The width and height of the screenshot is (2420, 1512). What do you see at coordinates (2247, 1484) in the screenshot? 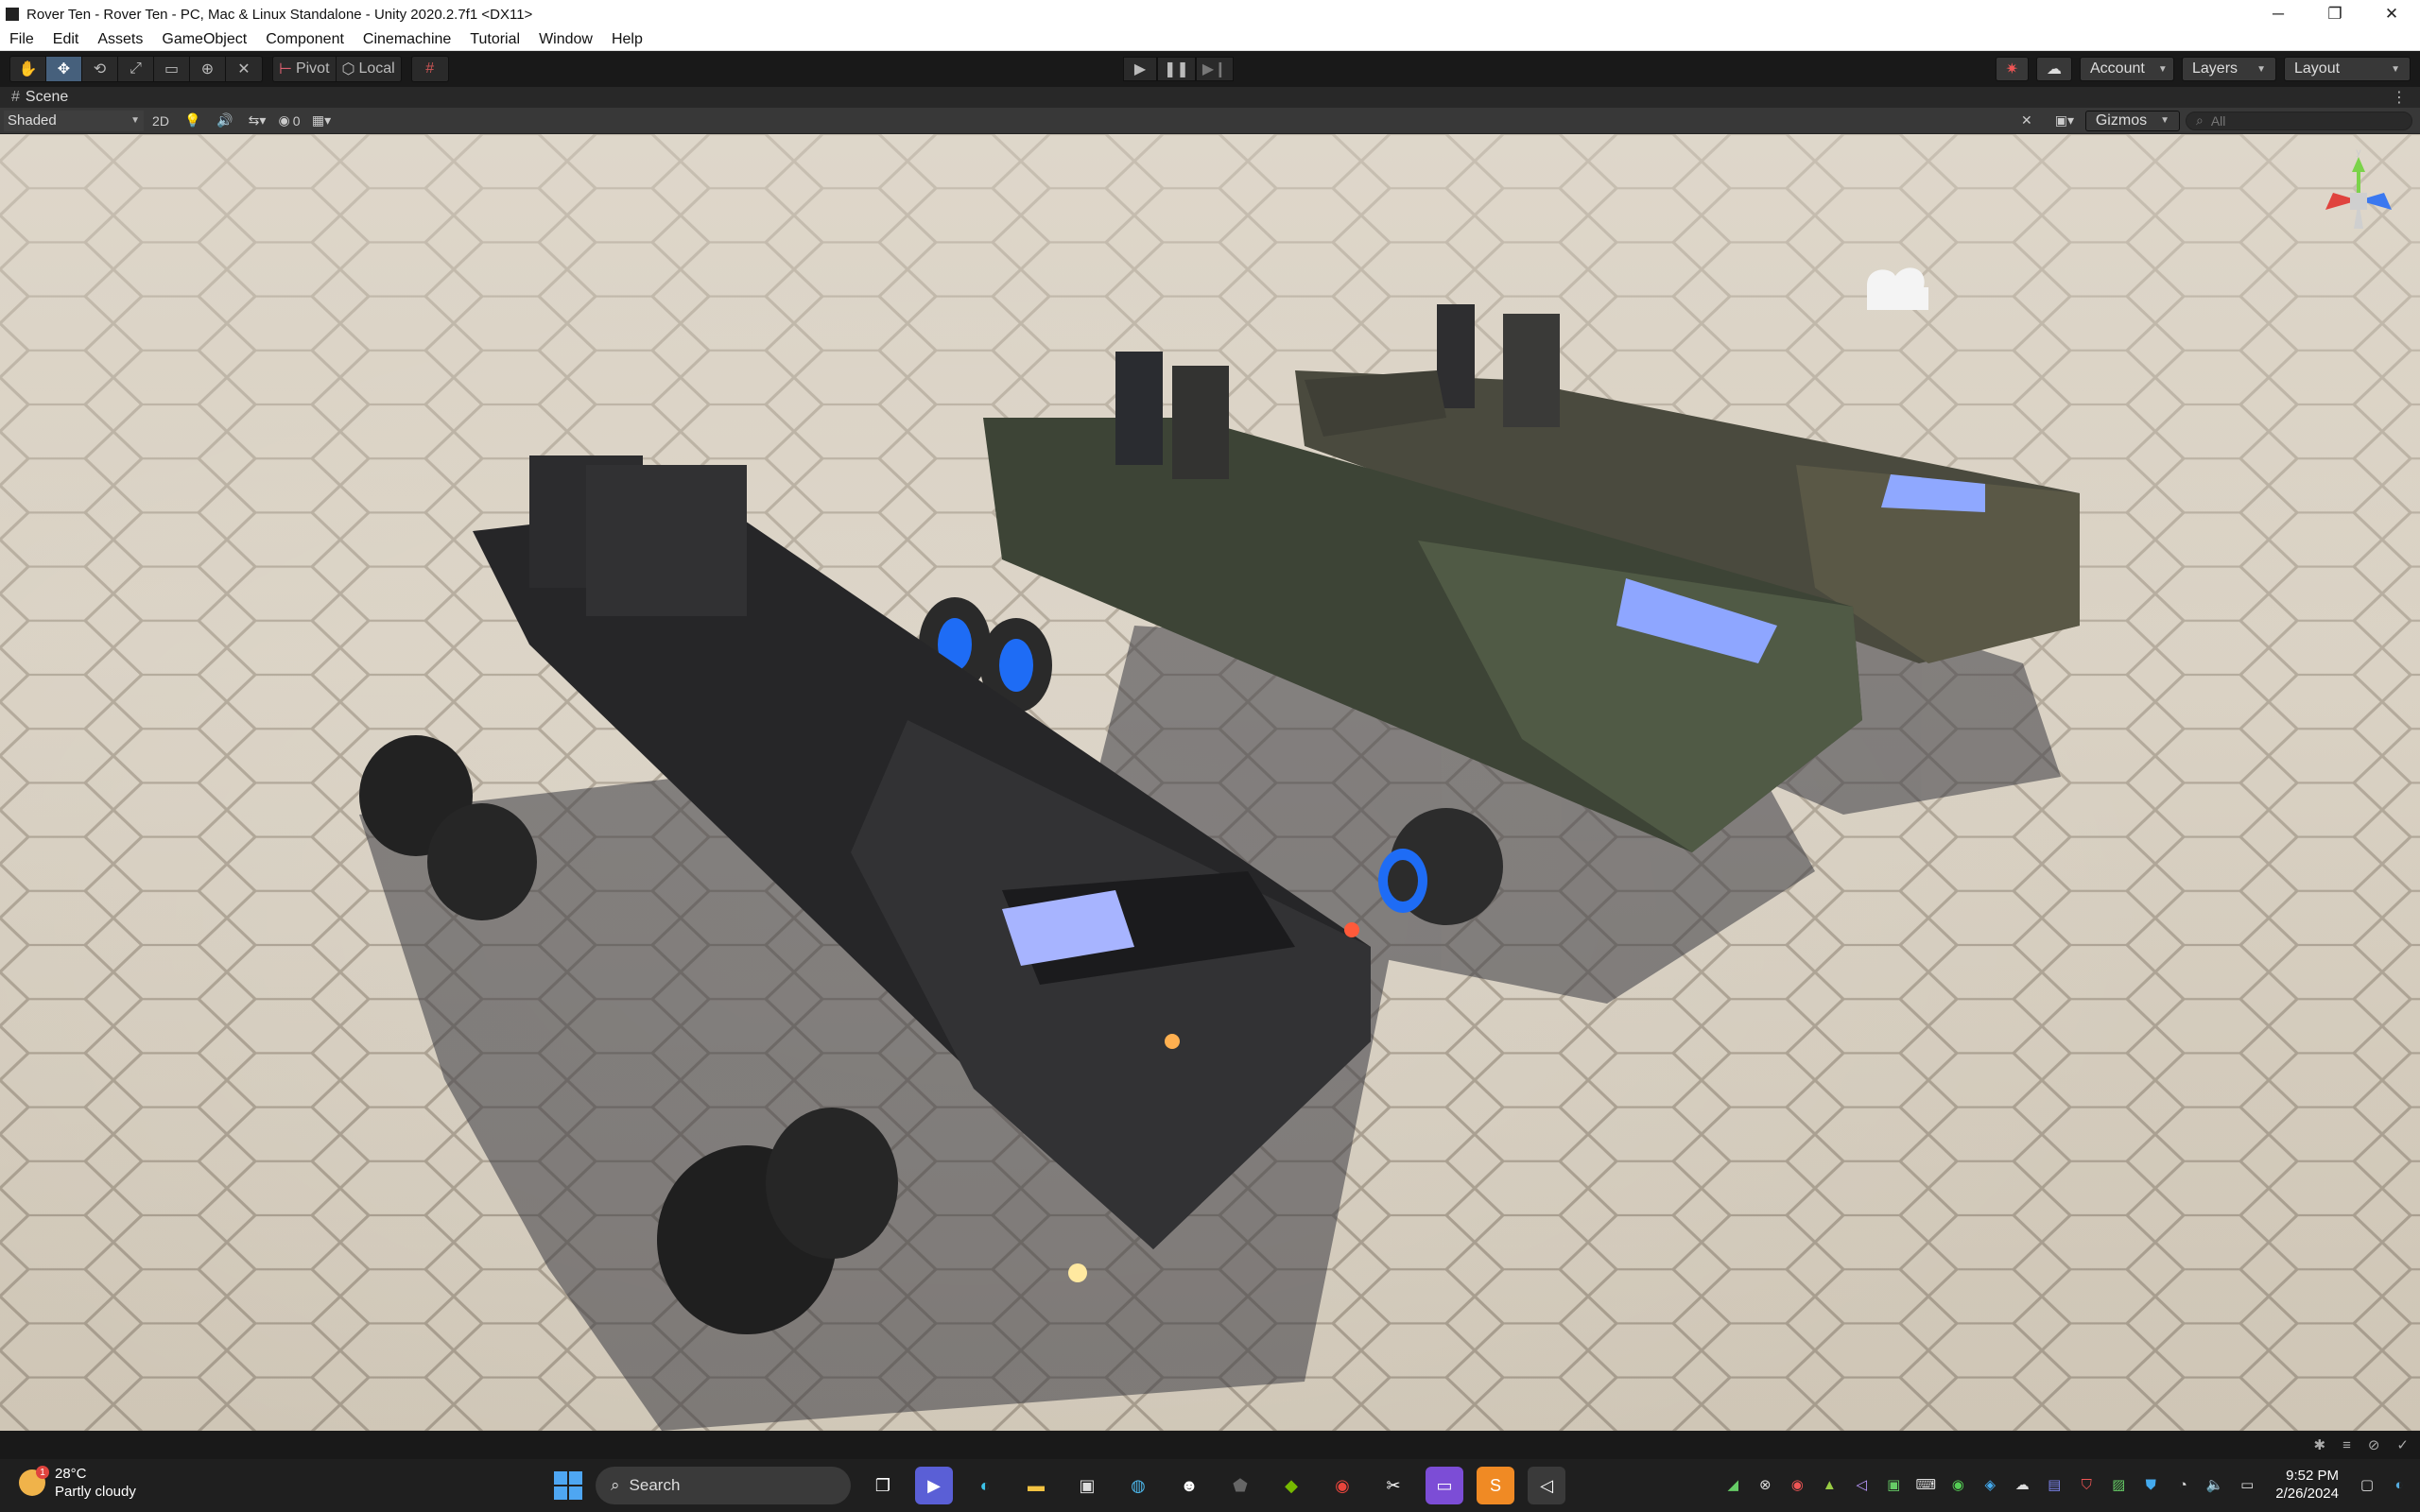
I see `battery-icon: ▭` at bounding box center [2247, 1484].